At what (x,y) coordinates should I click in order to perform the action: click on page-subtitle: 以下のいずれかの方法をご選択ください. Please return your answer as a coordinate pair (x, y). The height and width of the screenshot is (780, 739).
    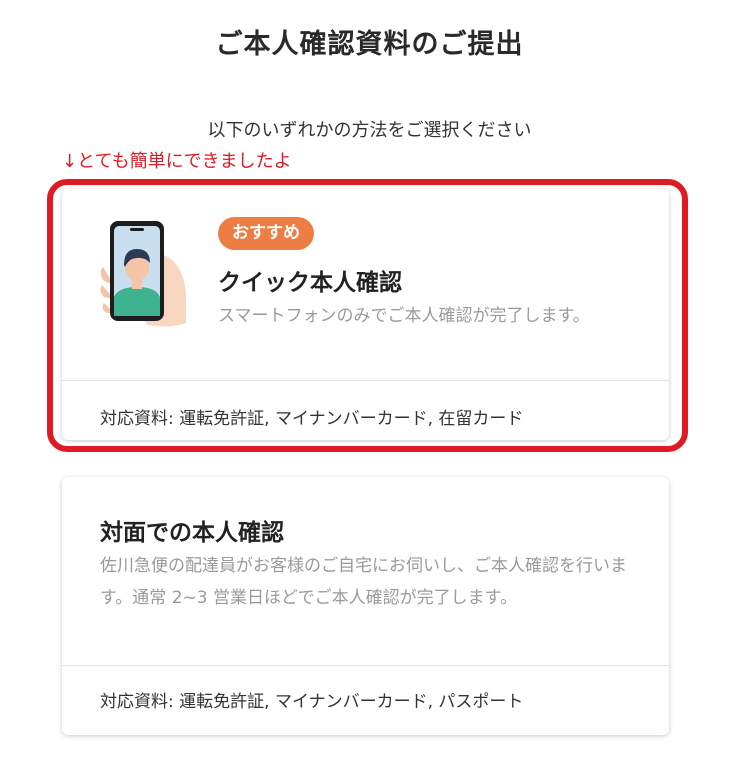
    Looking at the image, I should click on (369, 130).